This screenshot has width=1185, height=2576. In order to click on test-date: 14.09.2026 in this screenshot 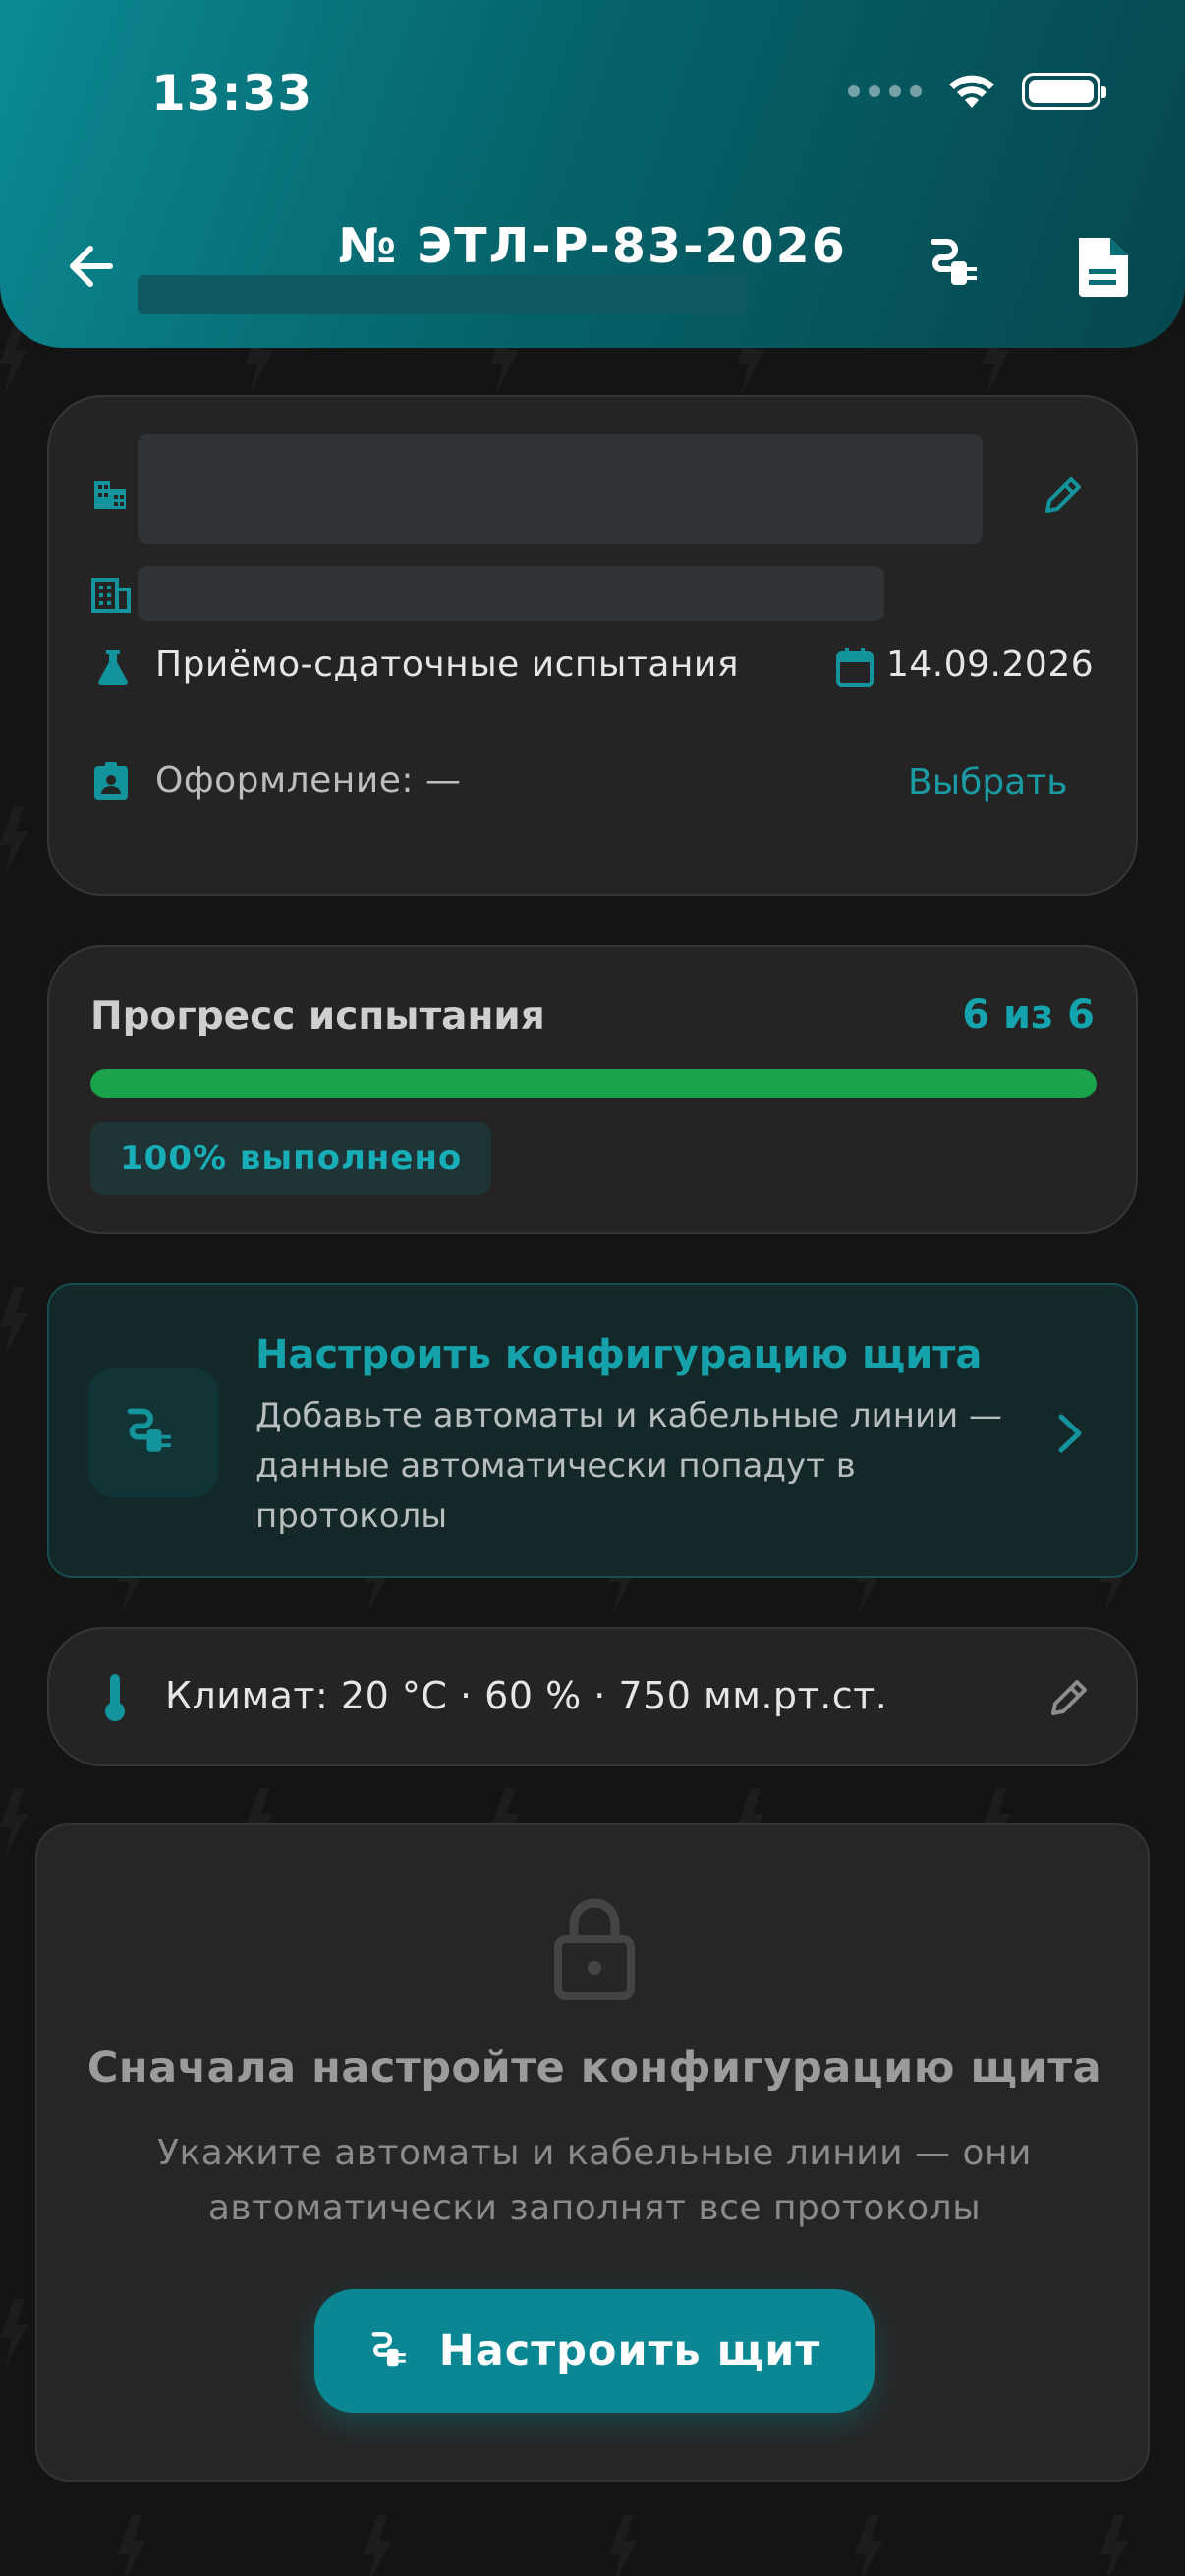, I will do `click(990, 664)`.